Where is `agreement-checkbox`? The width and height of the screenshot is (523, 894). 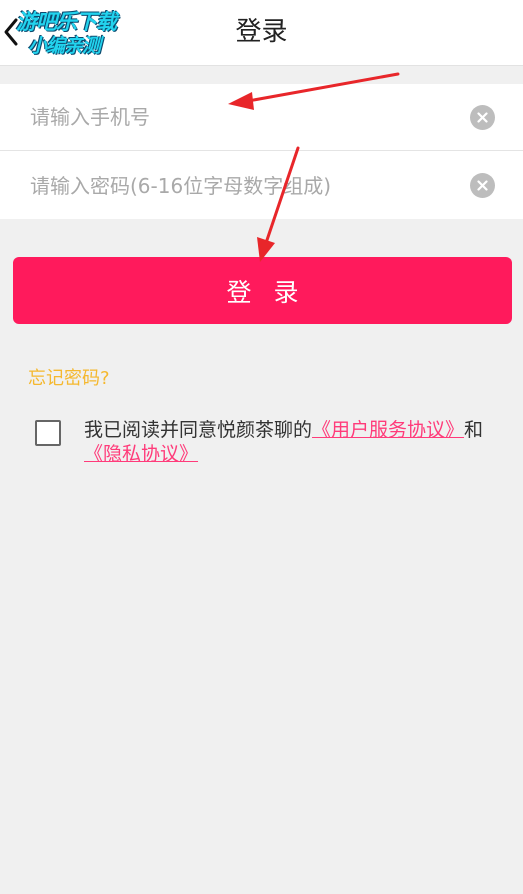
agreement-checkbox is located at coordinates (48, 433).